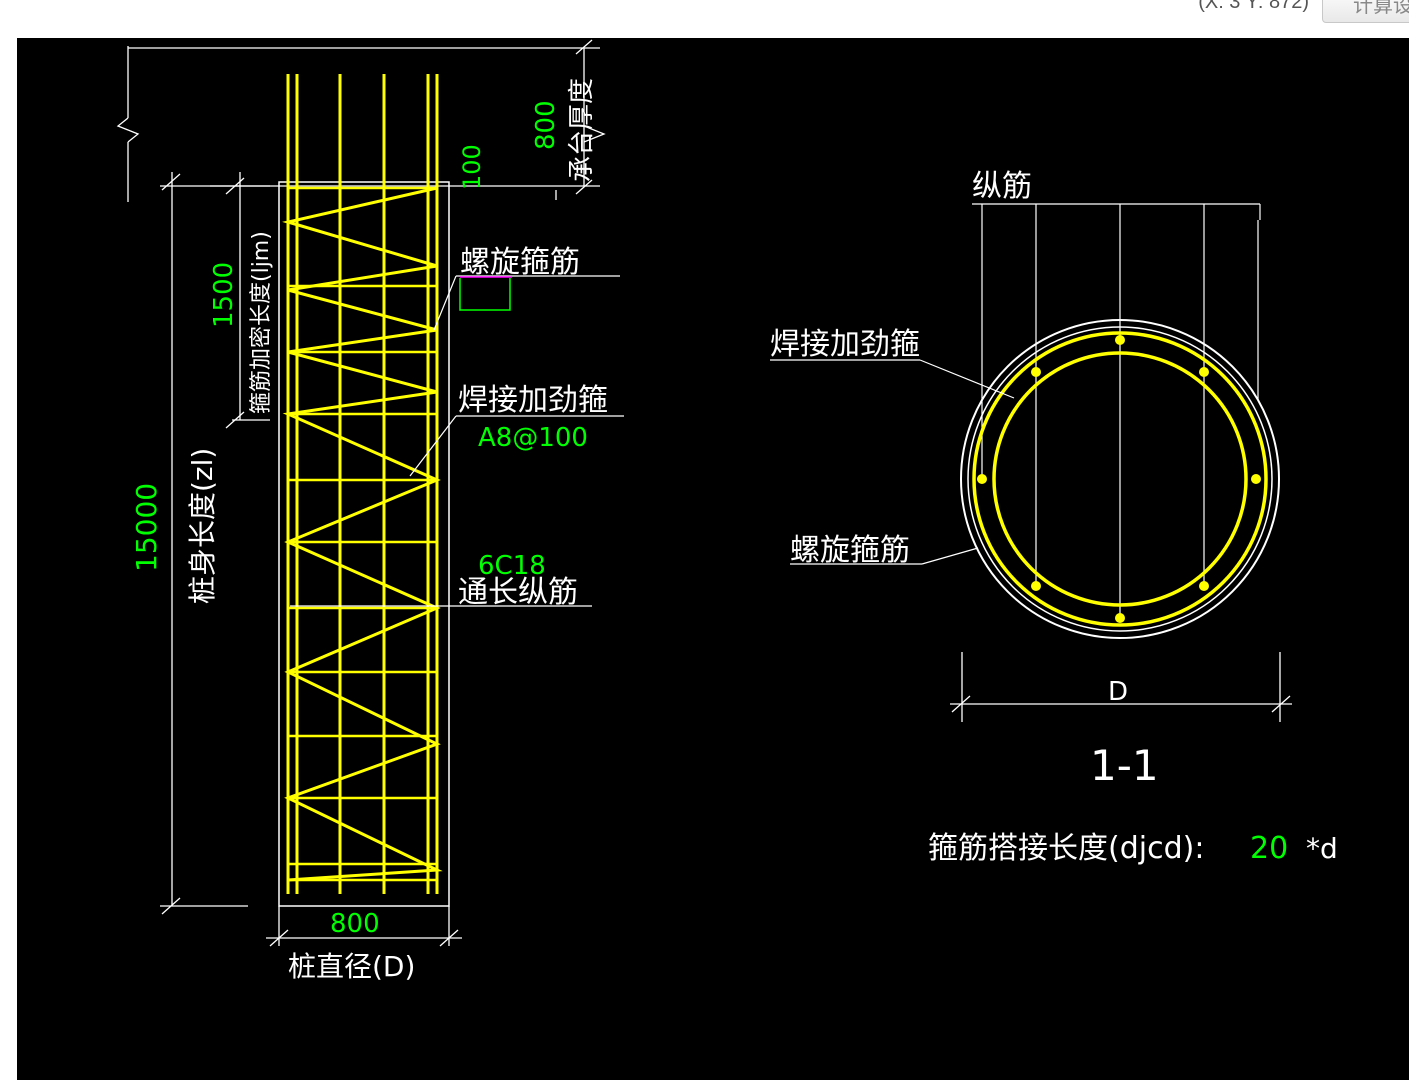  Describe the element at coordinates (518, 592) in the screenshot. I see `longitudinal-label: 通长纵筋` at that location.